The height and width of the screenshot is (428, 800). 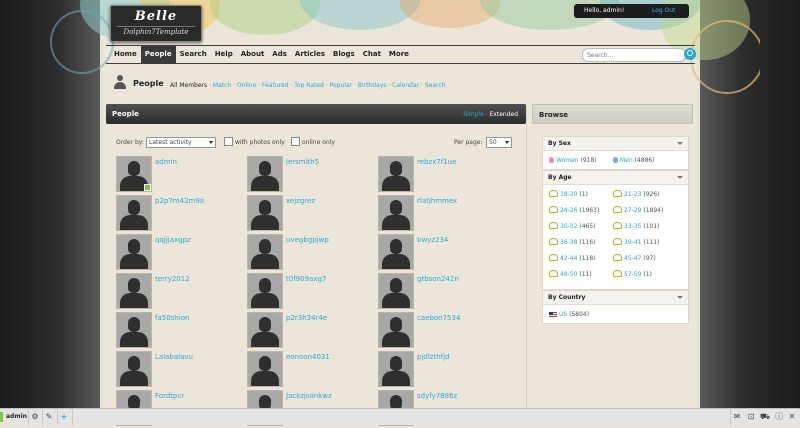 What do you see at coordinates (228, 141) in the screenshot?
I see `with-photos-checkbox` at bounding box center [228, 141].